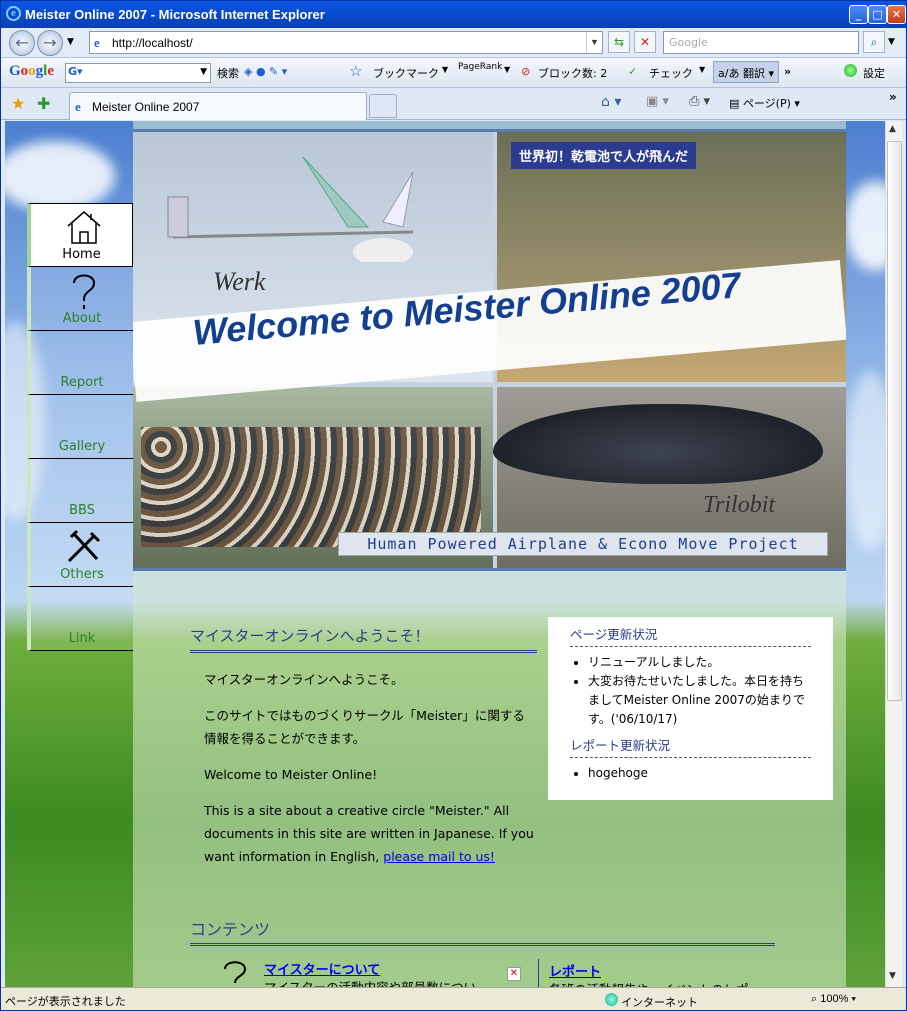 The height and width of the screenshot is (1011, 907). What do you see at coordinates (619, 42) in the screenshot?
I see `refresh-icon: ⇆` at bounding box center [619, 42].